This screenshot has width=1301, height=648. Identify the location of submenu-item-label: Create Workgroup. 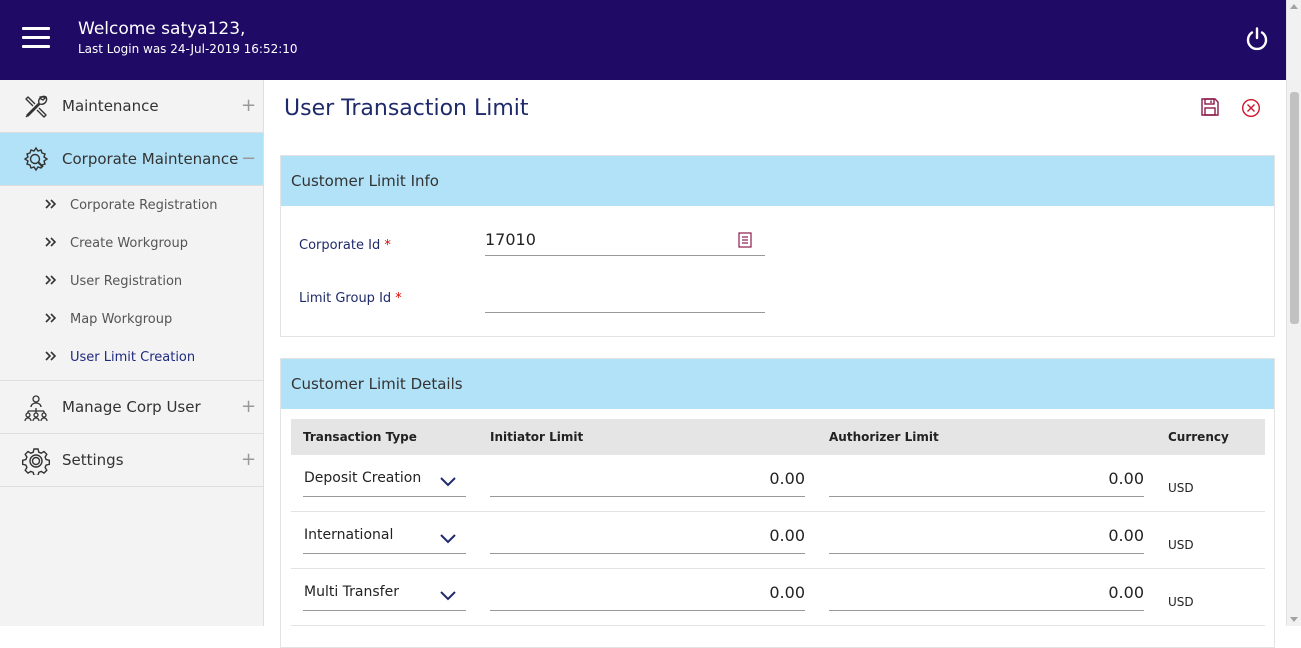
(129, 243).